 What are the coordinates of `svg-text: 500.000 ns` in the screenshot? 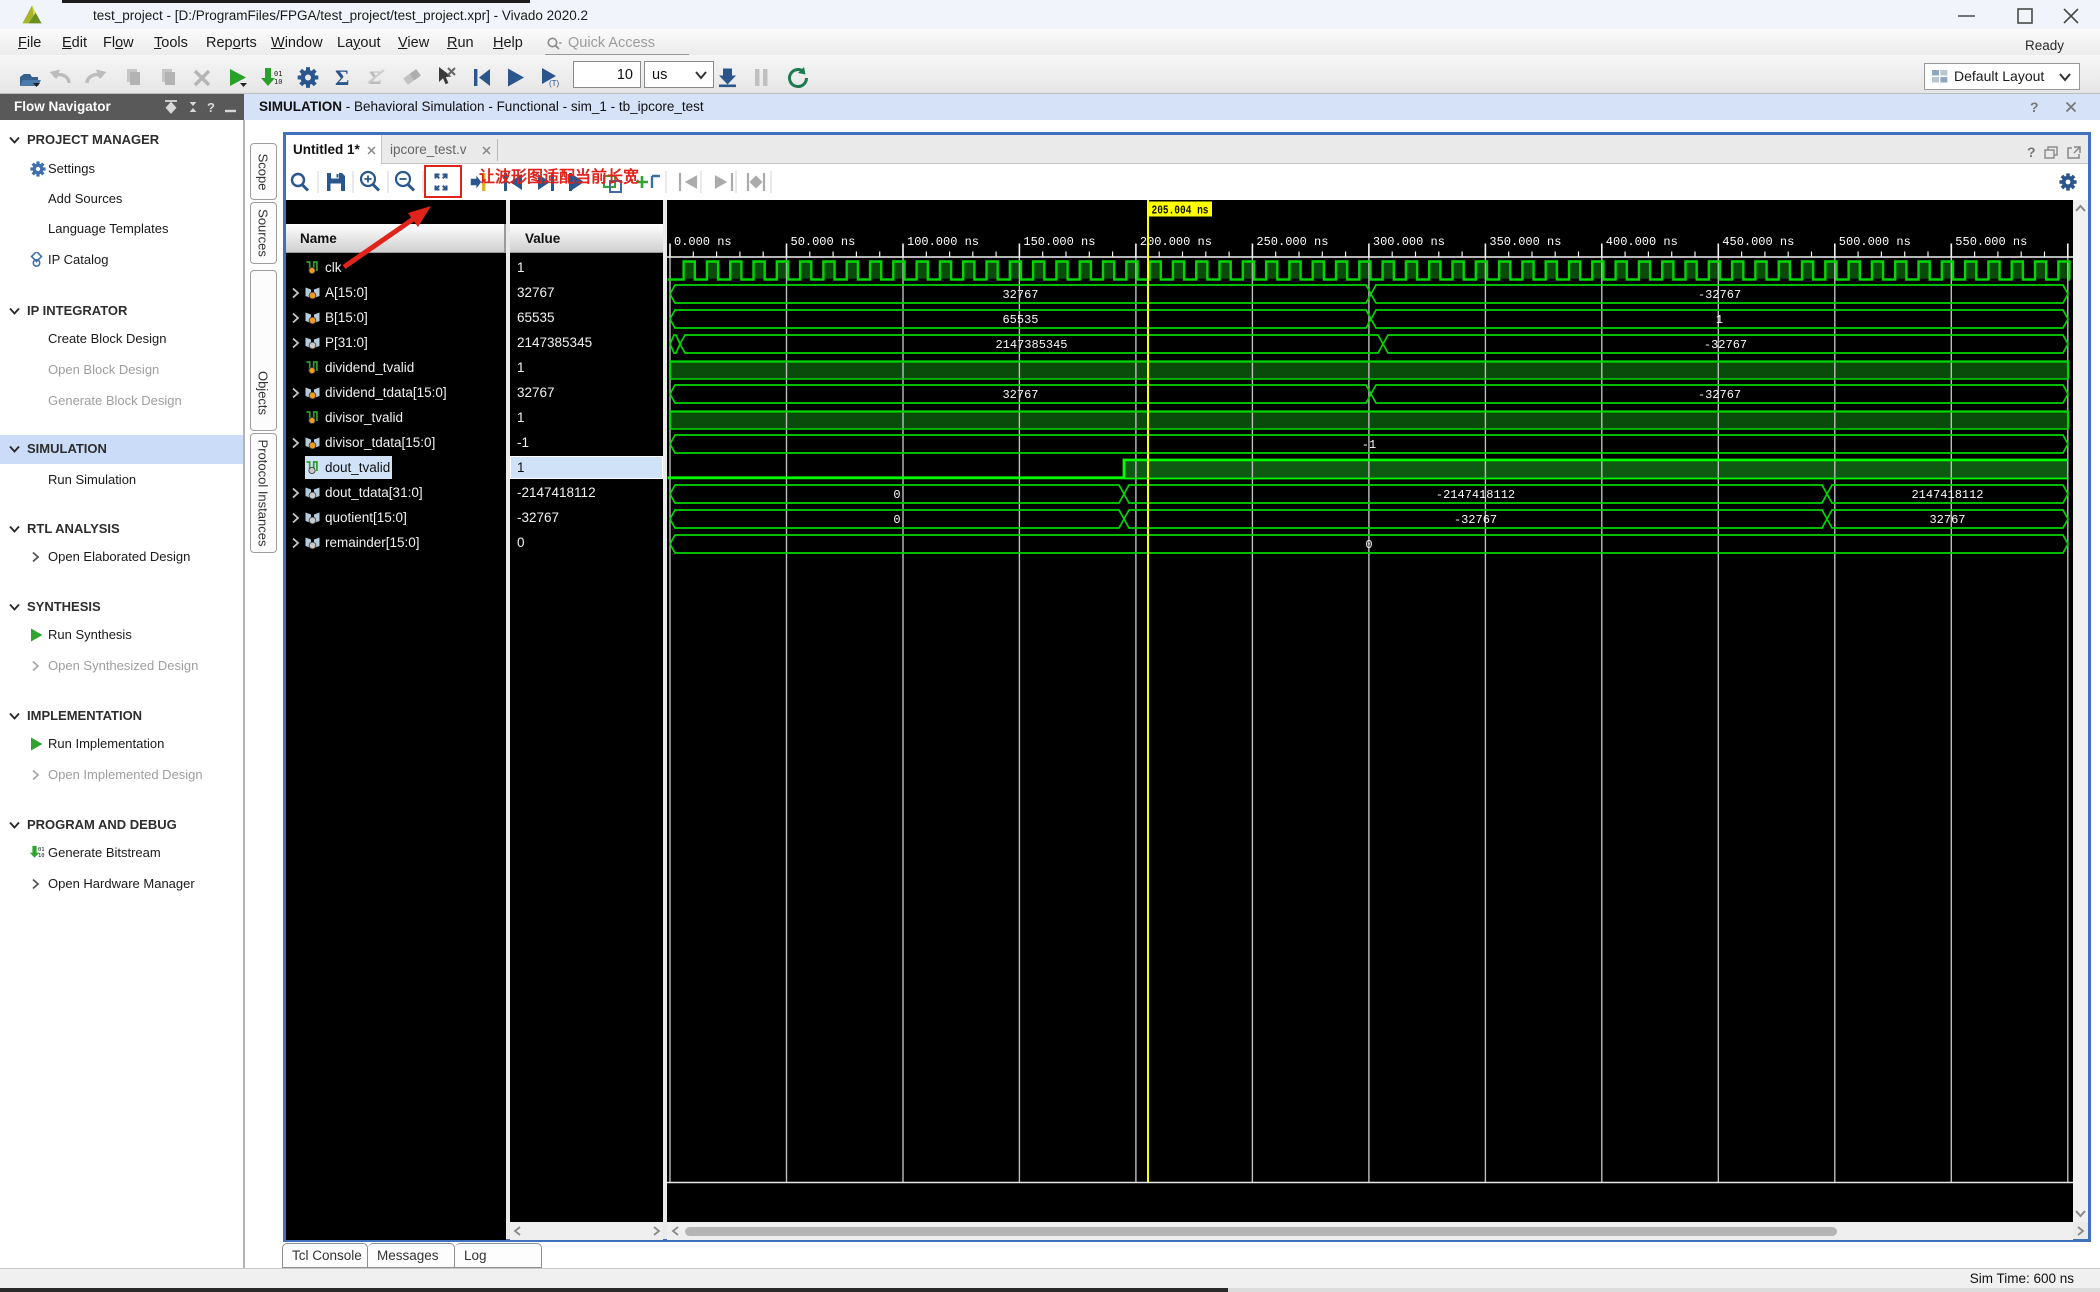 It's located at (1875, 242).